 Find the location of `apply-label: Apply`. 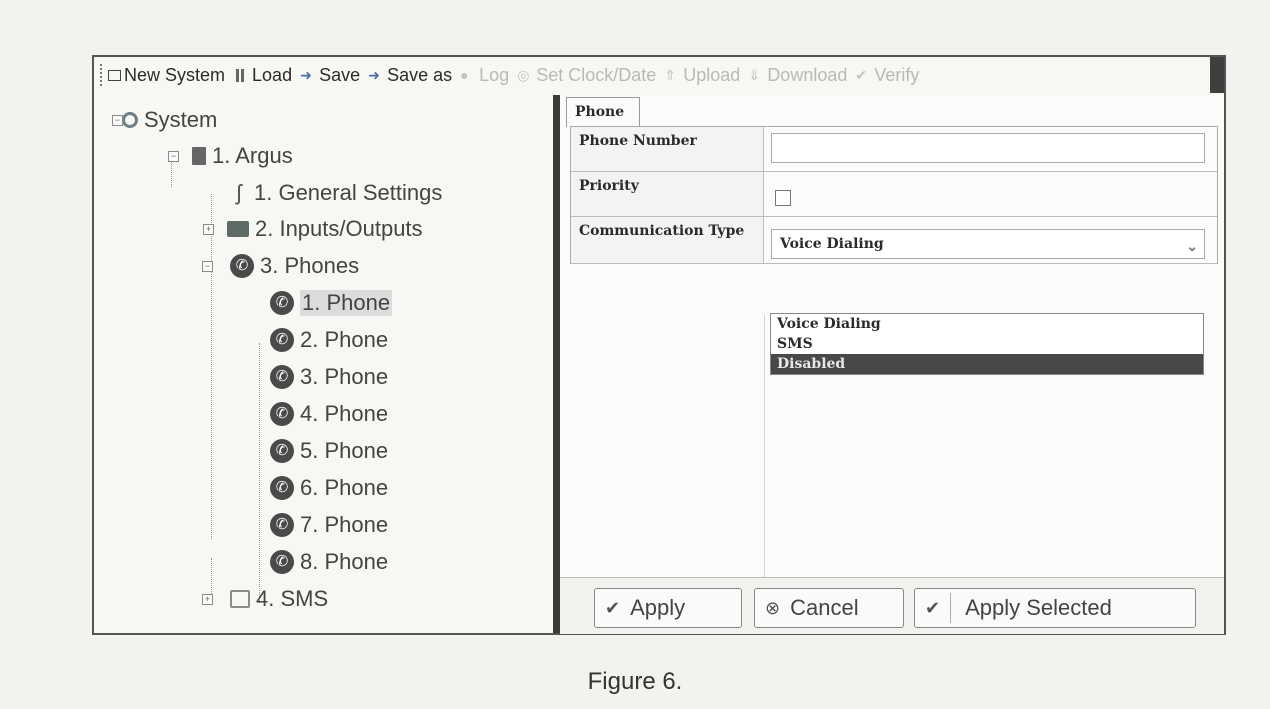

apply-label: Apply is located at coordinates (658, 607).